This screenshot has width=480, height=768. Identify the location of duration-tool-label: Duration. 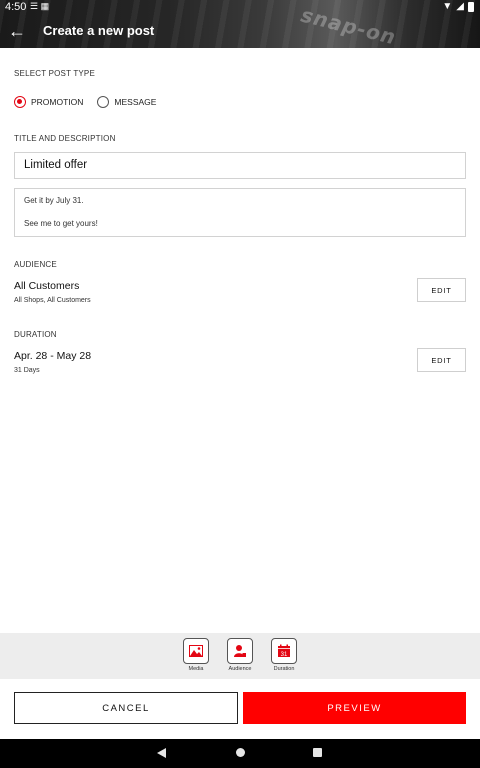
(284, 669).